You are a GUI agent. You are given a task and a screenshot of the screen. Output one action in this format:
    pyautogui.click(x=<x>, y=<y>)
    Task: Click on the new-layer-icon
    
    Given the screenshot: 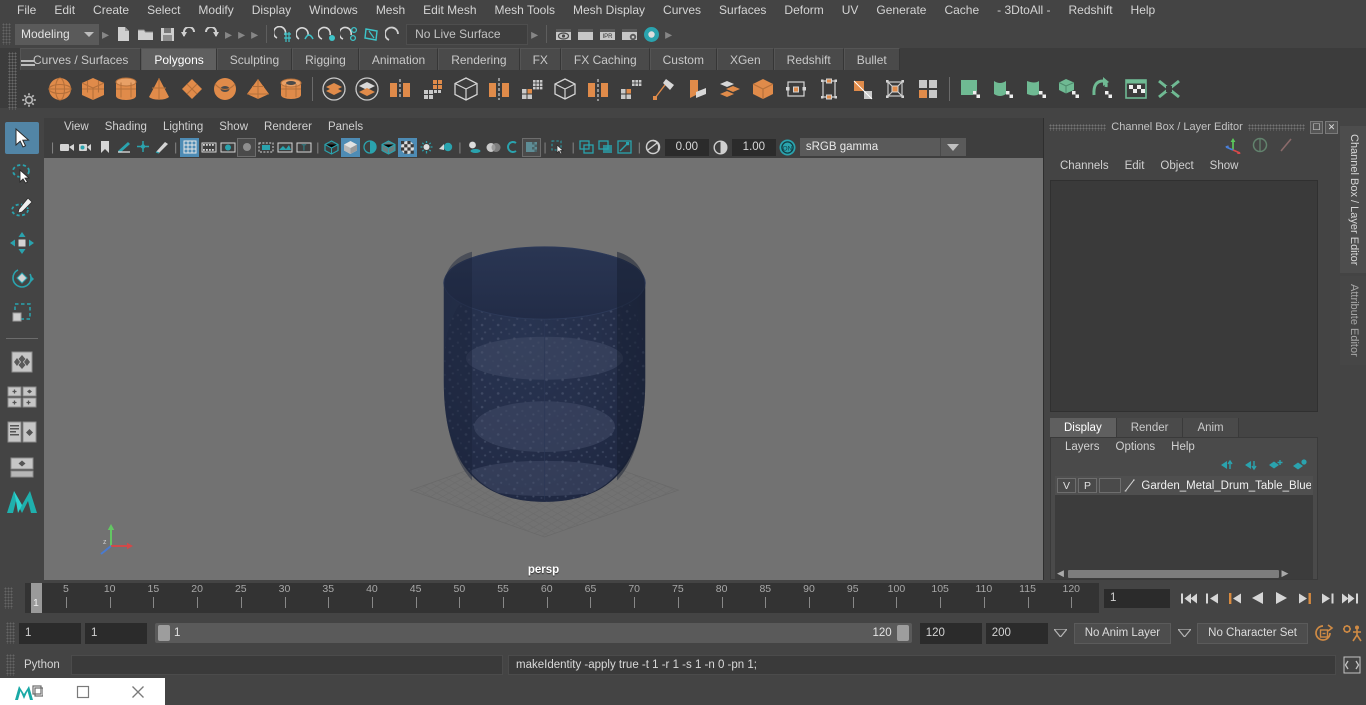 What is the action you would take?
    pyautogui.click(x=1275, y=465)
    